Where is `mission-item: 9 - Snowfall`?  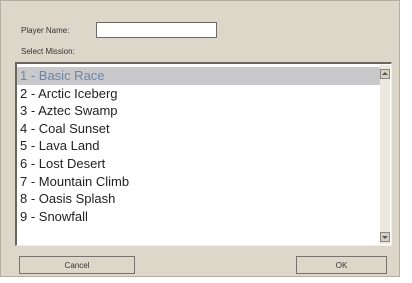 mission-item: 9 - Snowfall is located at coordinates (201, 217).